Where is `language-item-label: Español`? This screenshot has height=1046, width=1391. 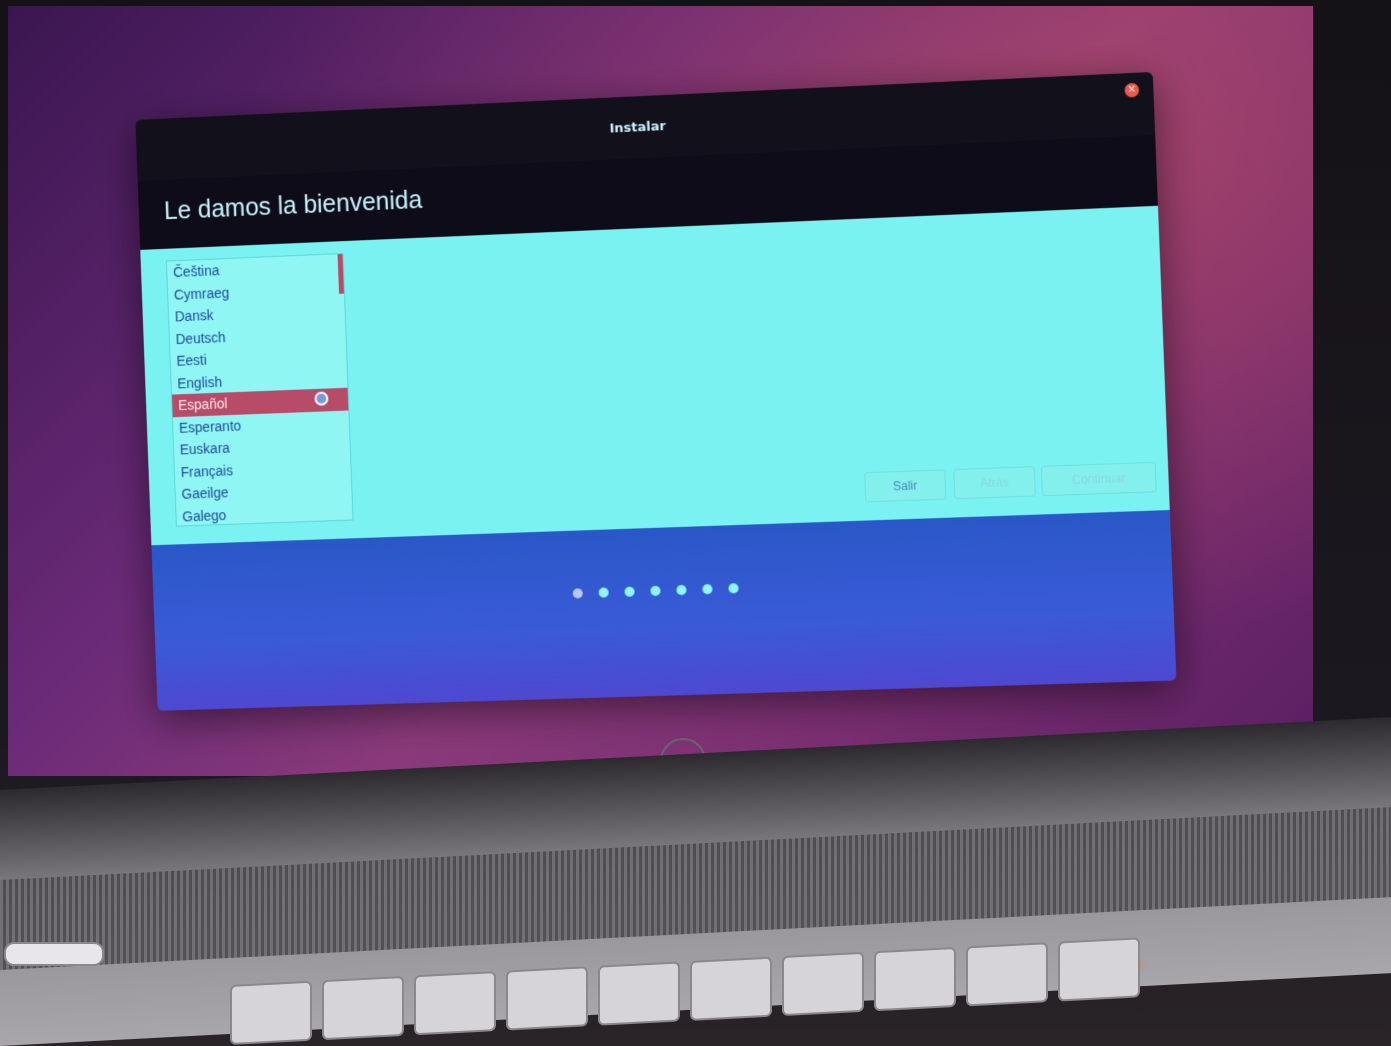 language-item-label: Español is located at coordinates (202, 404).